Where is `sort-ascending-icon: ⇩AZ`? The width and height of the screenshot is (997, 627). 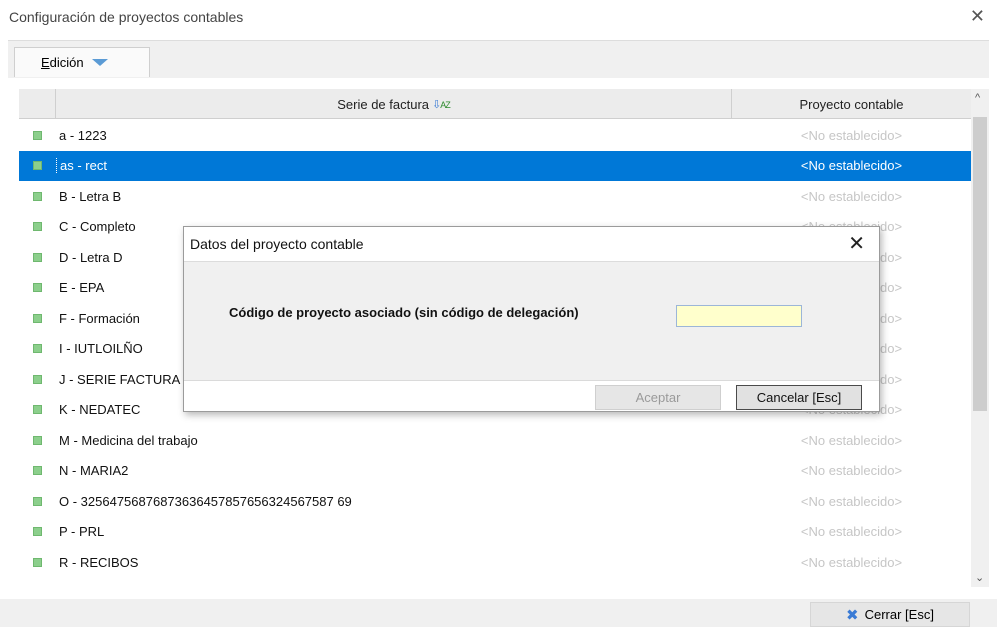
sort-ascending-icon: ⇩AZ is located at coordinates (441, 104).